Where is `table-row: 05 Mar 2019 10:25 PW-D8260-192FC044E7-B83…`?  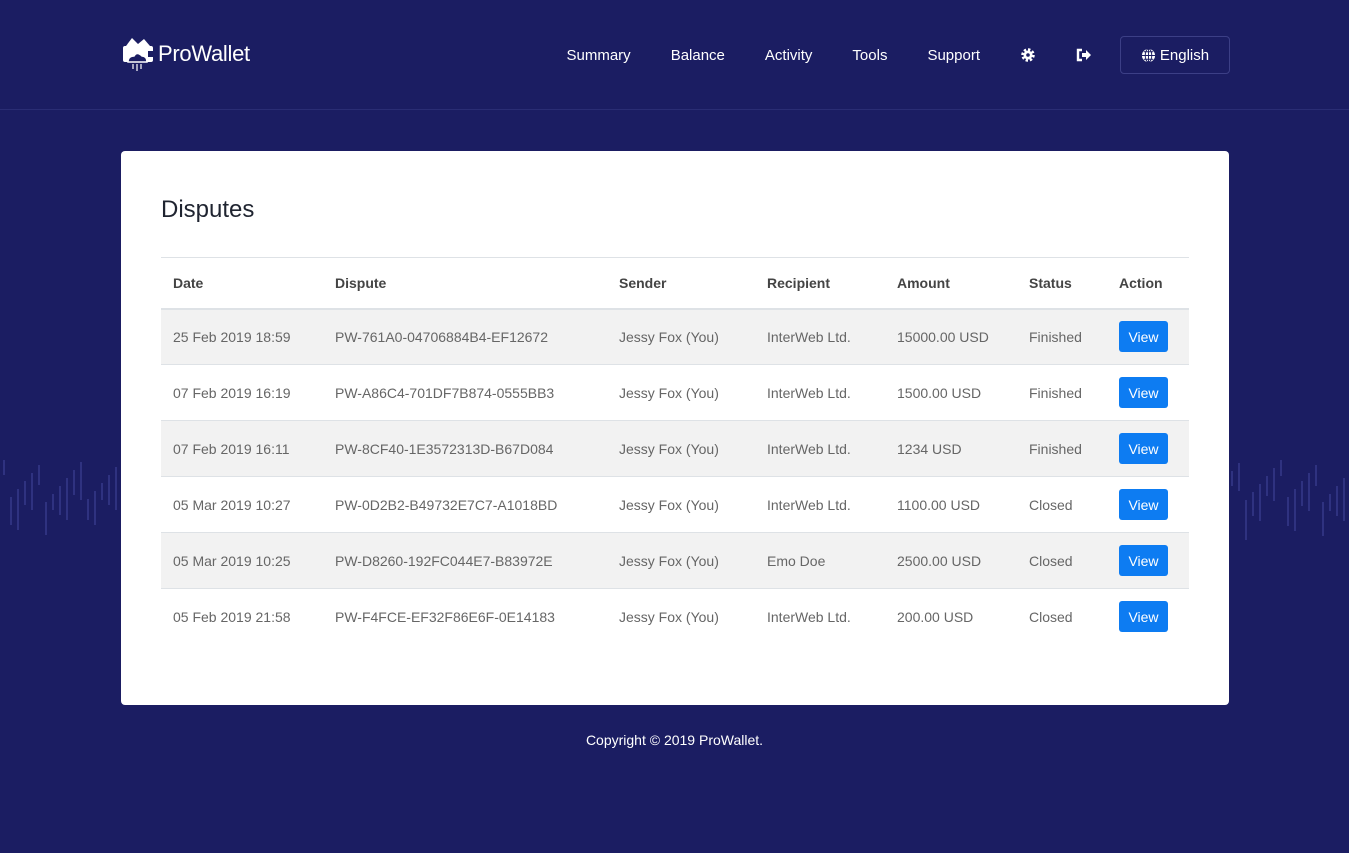 table-row: 05 Mar 2019 10:25 PW-D8260-192FC044E7-B83… is located at coordinates (675, 560).